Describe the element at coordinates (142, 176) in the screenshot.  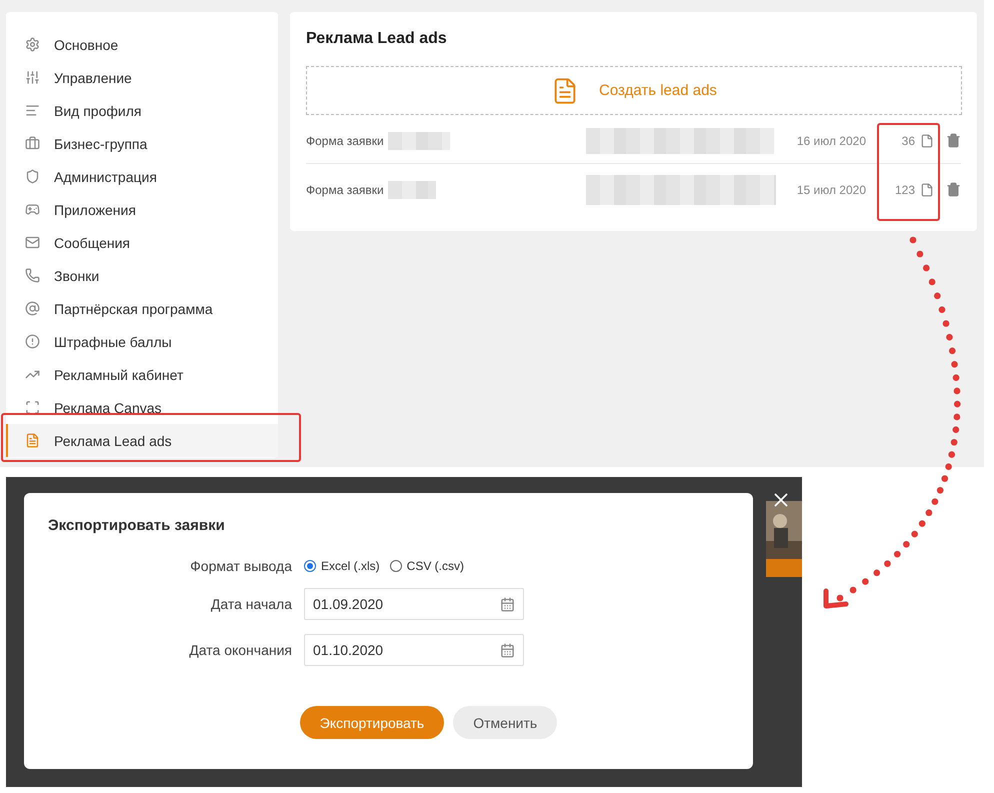
I see `sidebar-item: Администрация` at that location.